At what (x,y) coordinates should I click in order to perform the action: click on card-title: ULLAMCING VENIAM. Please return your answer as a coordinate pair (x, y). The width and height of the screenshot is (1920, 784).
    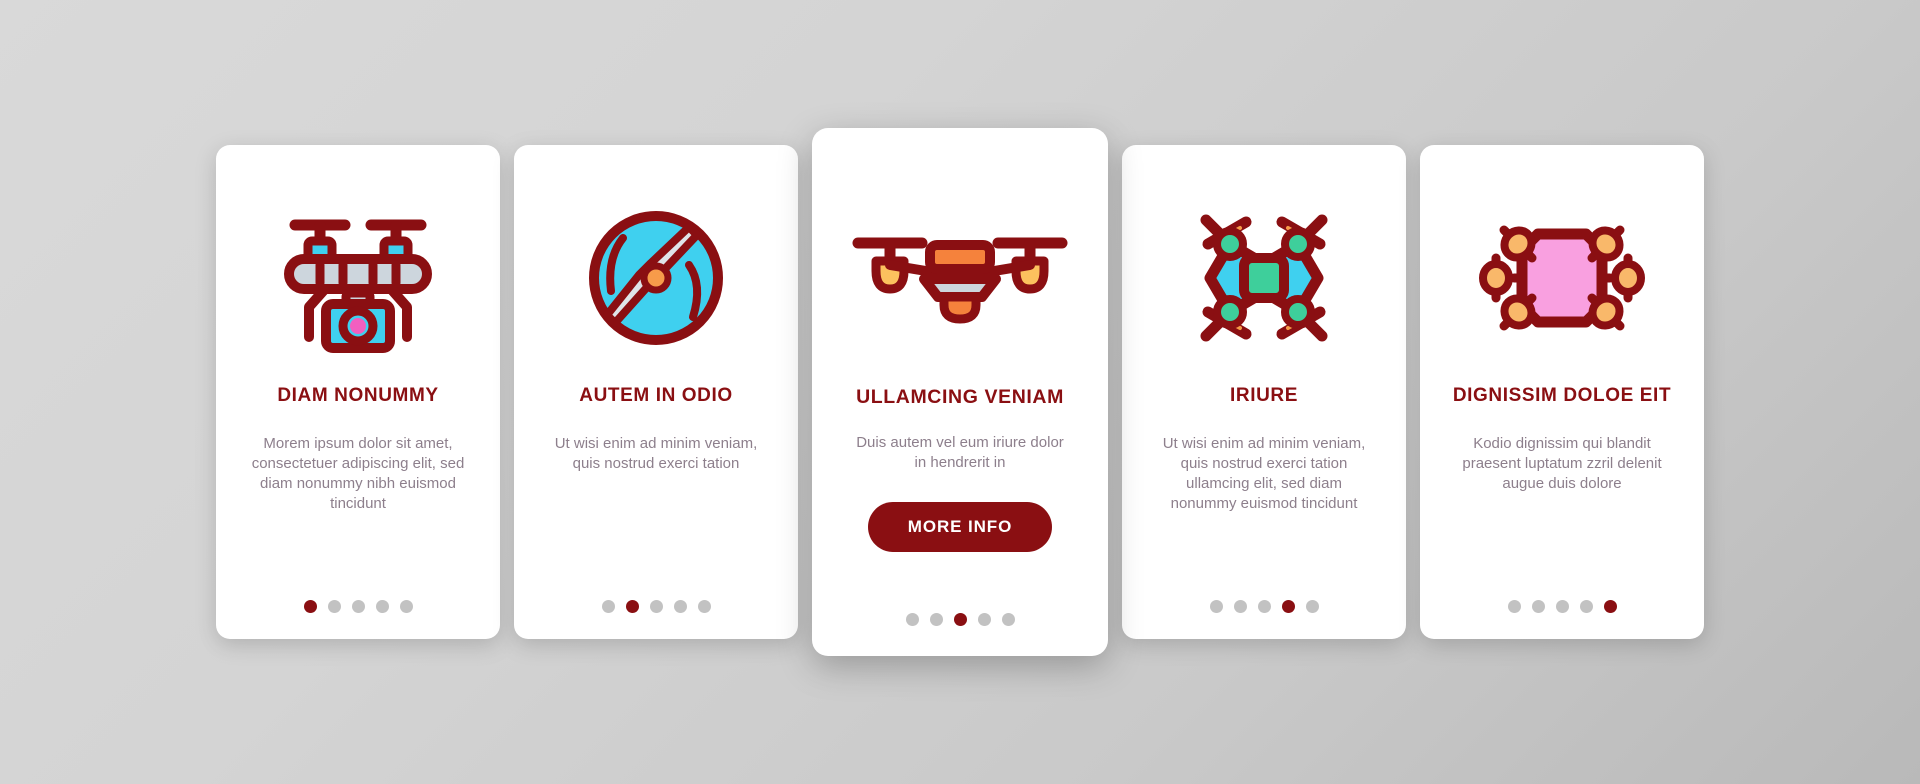
    Looking at the image, I should click on (960, 397).